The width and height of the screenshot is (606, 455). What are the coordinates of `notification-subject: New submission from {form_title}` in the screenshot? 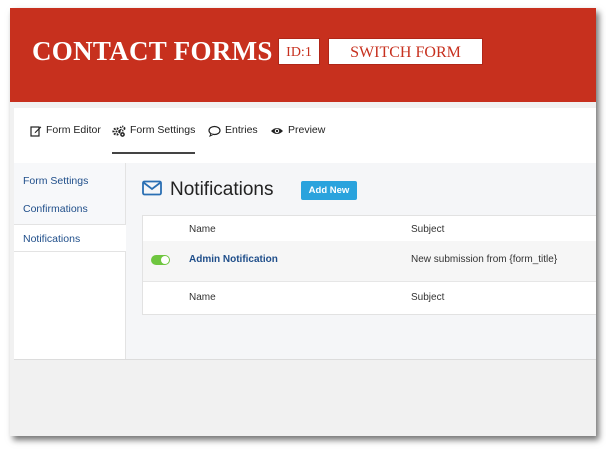 It's located at (484, 259).